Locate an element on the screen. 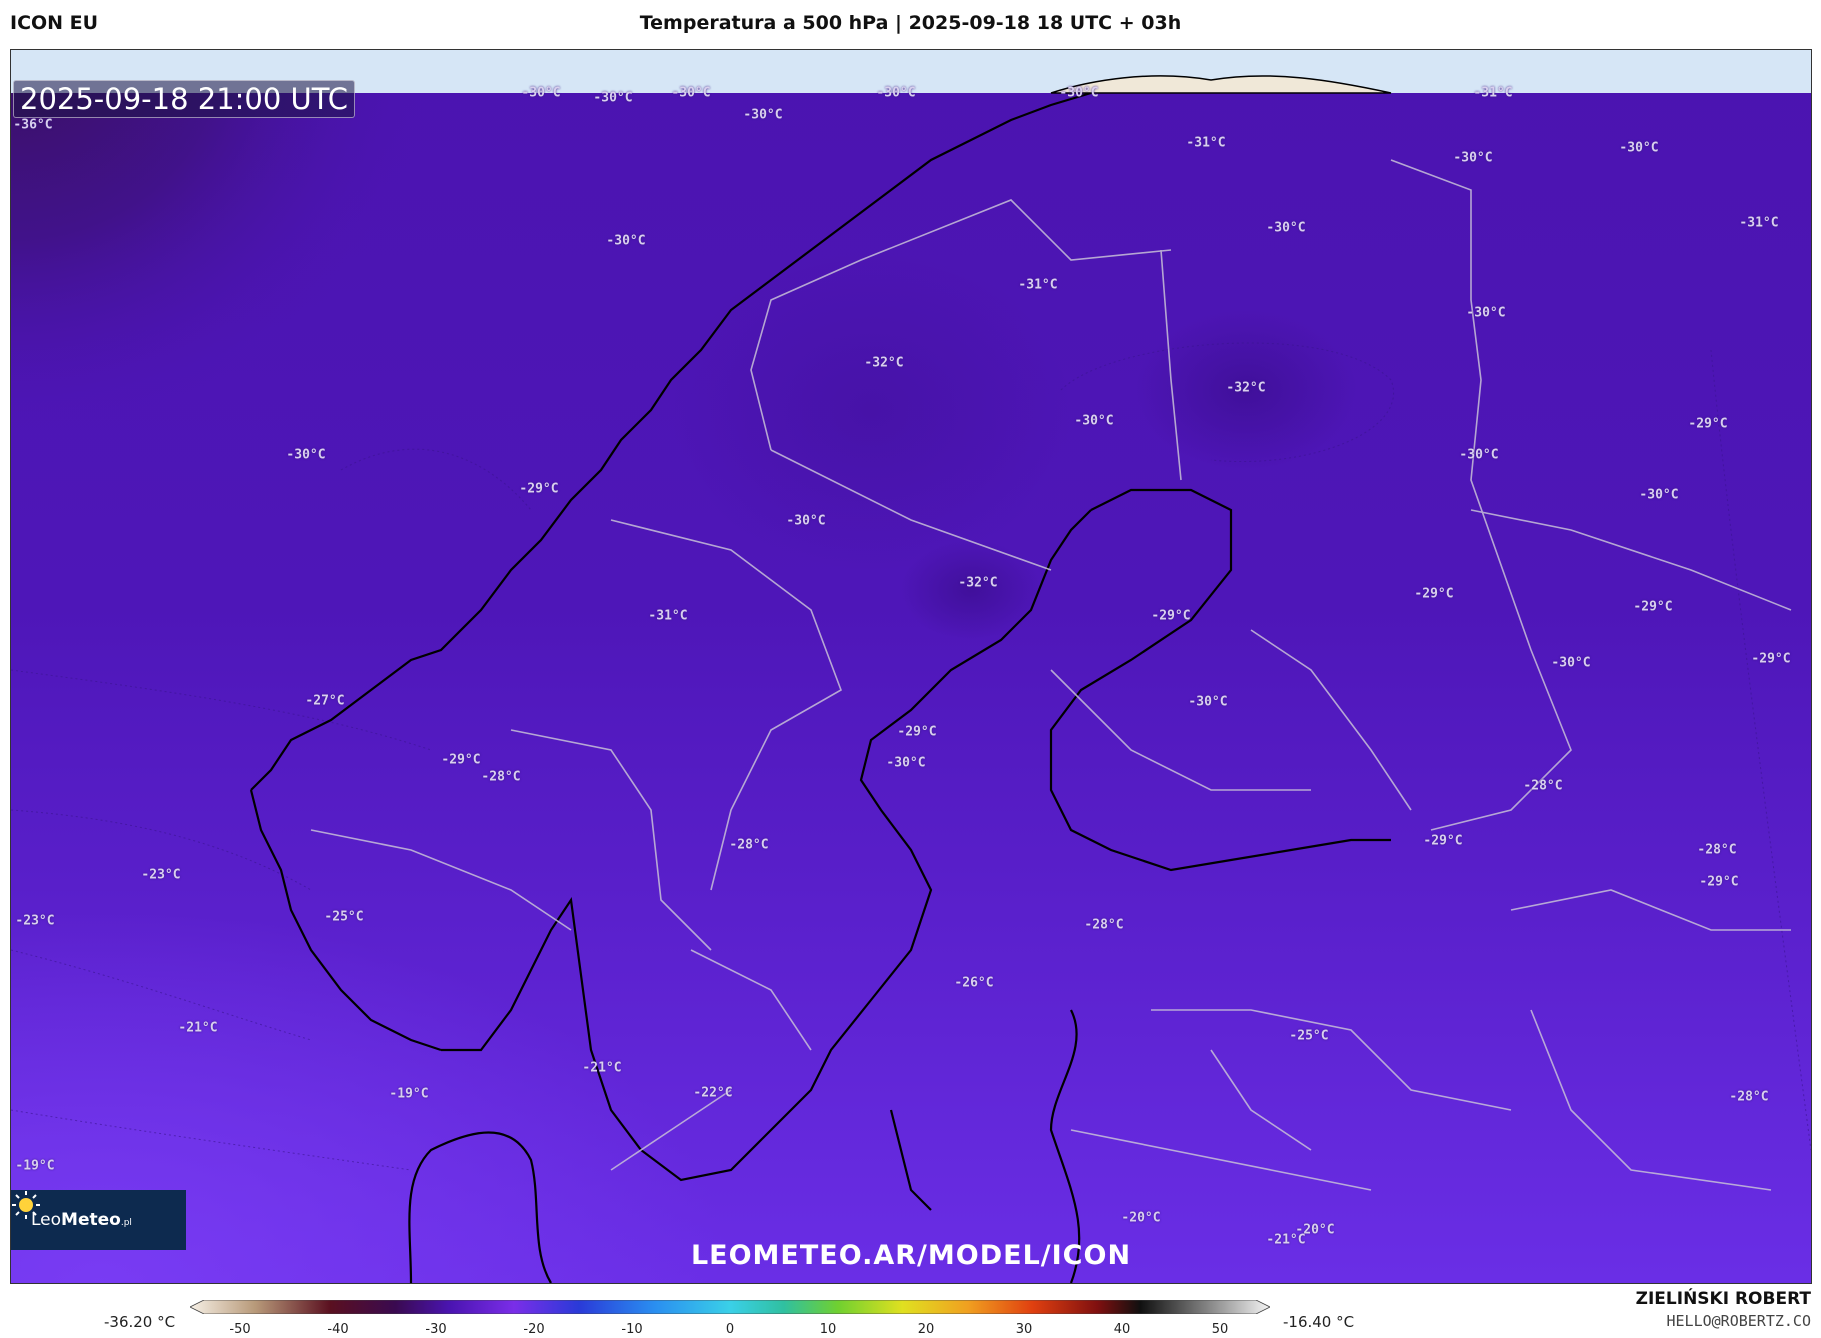 This screenshot has height=1338, width=1821. colorbar is located at coordinates (730, 1307).